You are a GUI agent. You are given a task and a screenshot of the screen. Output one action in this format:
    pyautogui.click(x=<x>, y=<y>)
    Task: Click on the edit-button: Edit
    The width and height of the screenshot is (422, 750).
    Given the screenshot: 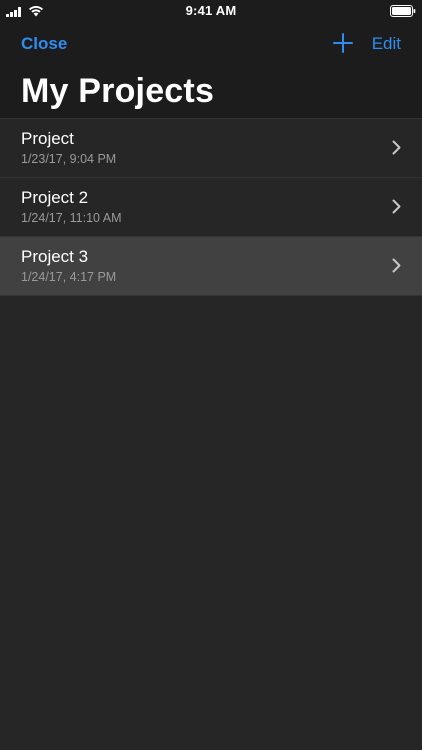 What is the action you would take?
    pyautogui.click(x=386, y=44)
    